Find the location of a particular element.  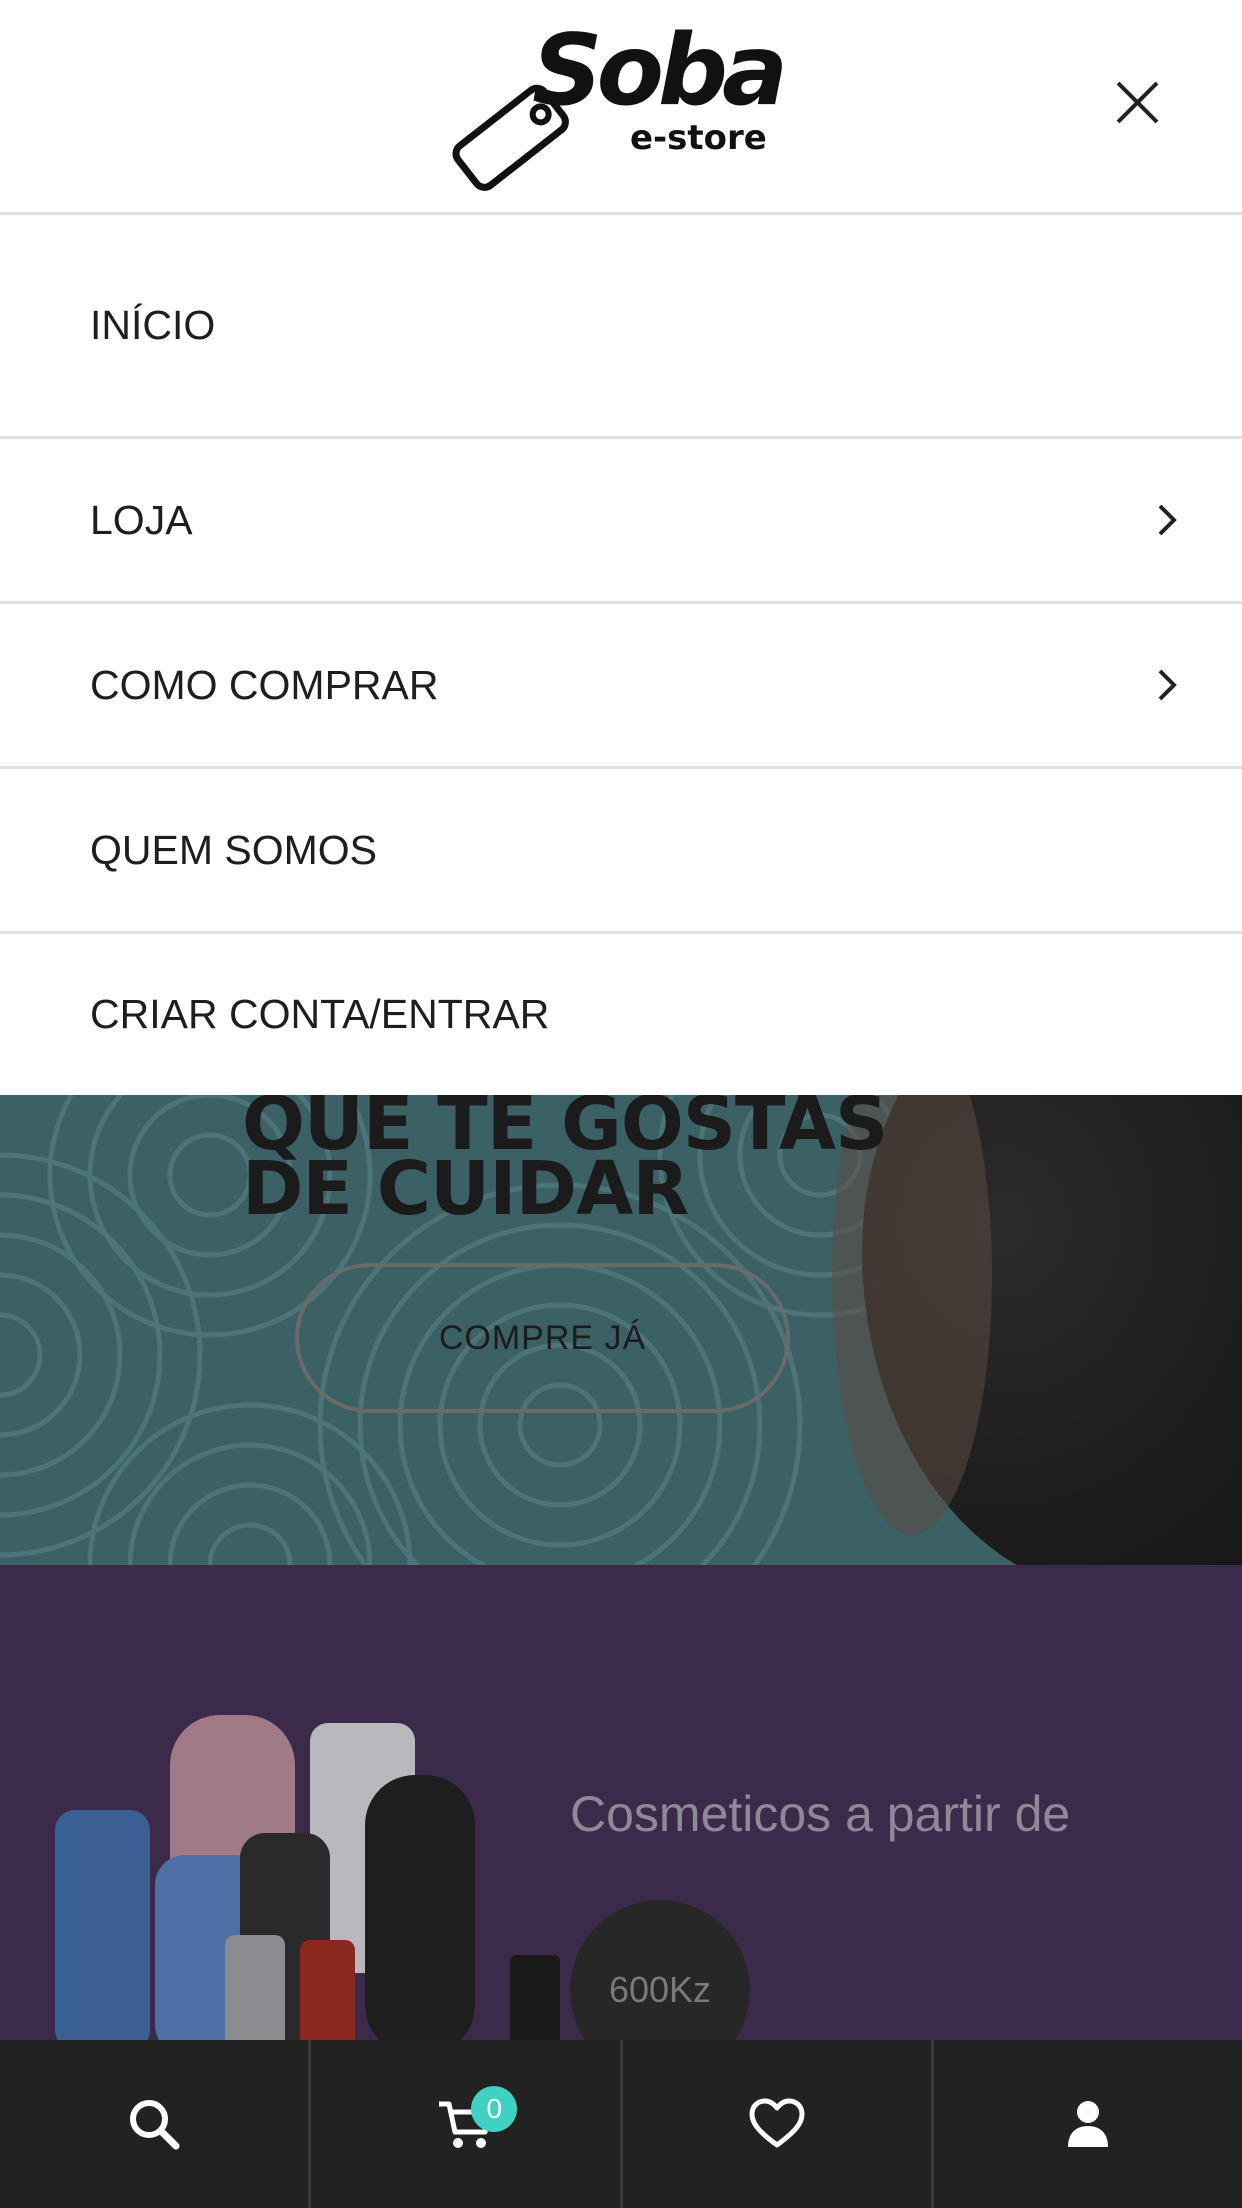

menu-header: Soba e-store is located at coordinates (621, 107).